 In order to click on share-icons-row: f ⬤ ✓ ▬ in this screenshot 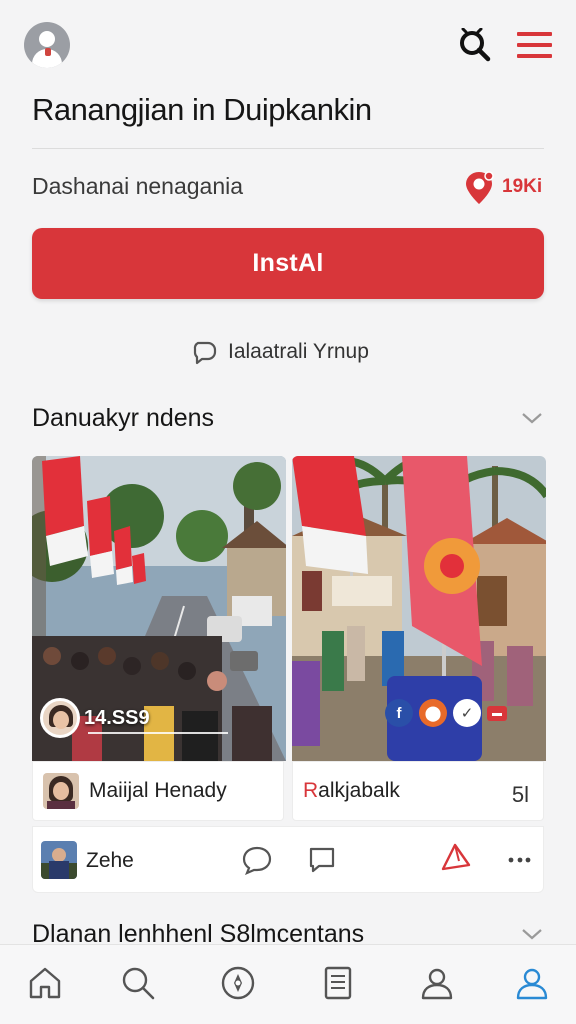, I will do `click(446, 713)`.